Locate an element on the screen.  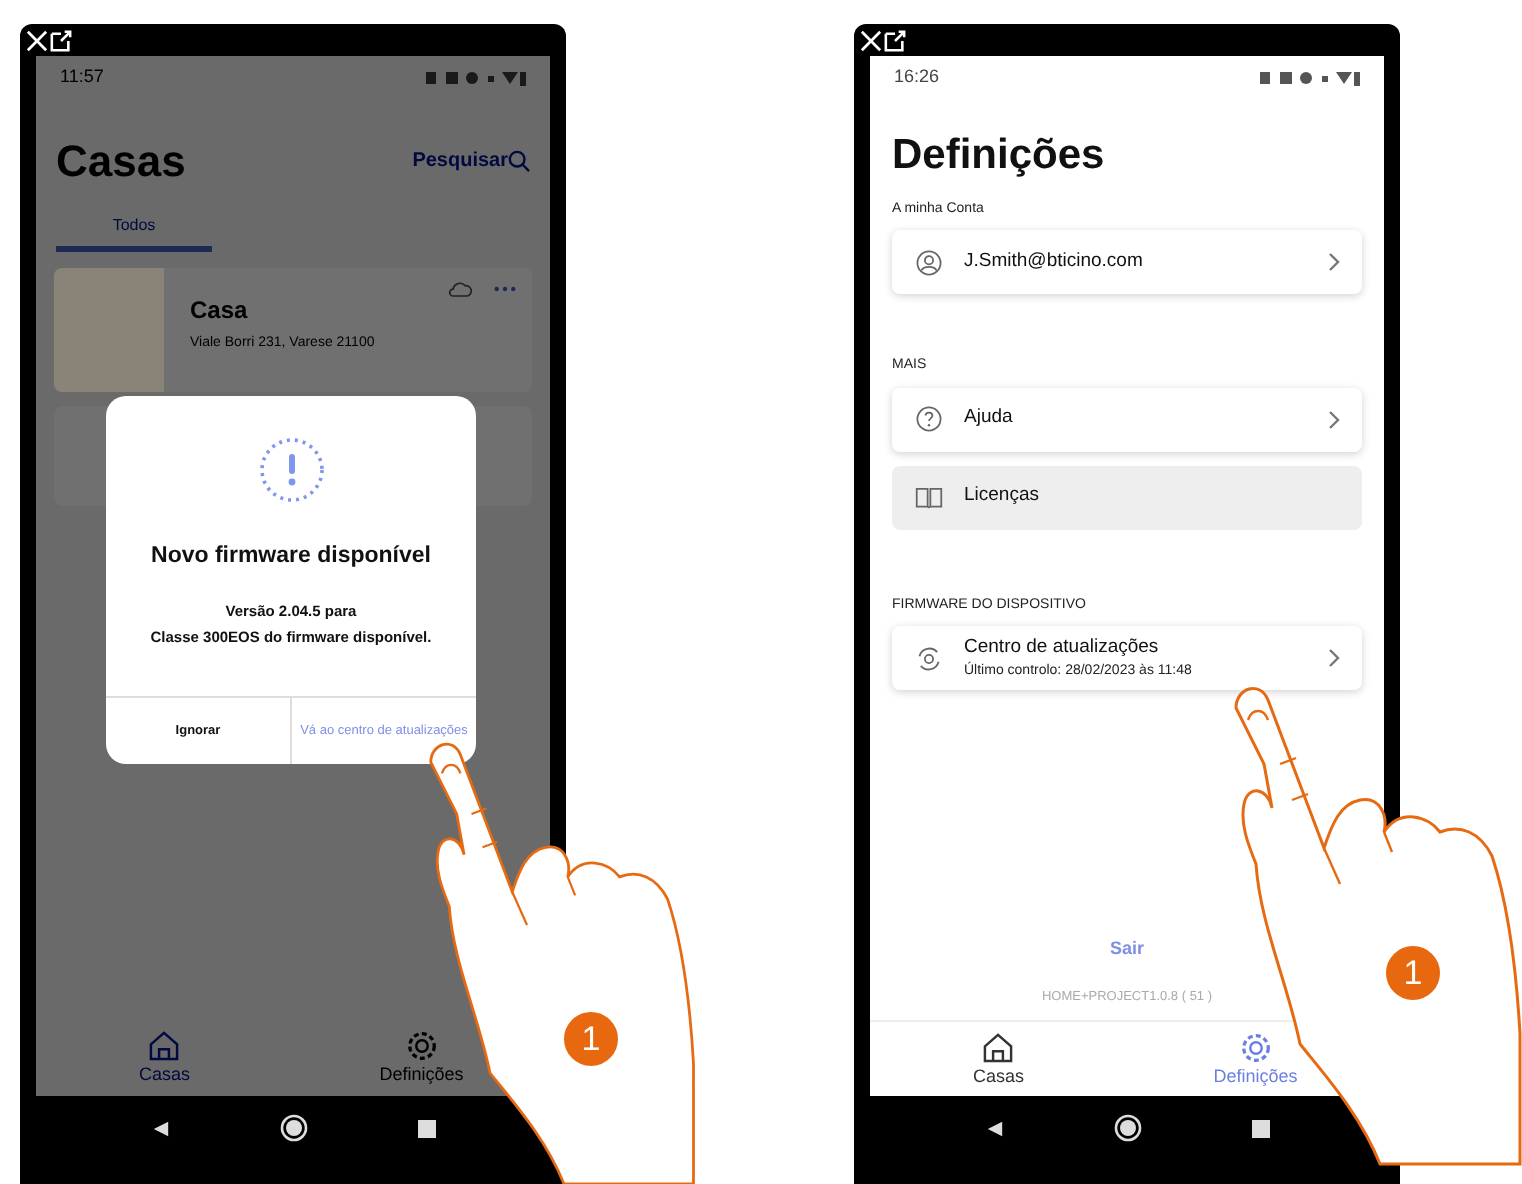
user-icon is located at coordinates (929, 262).